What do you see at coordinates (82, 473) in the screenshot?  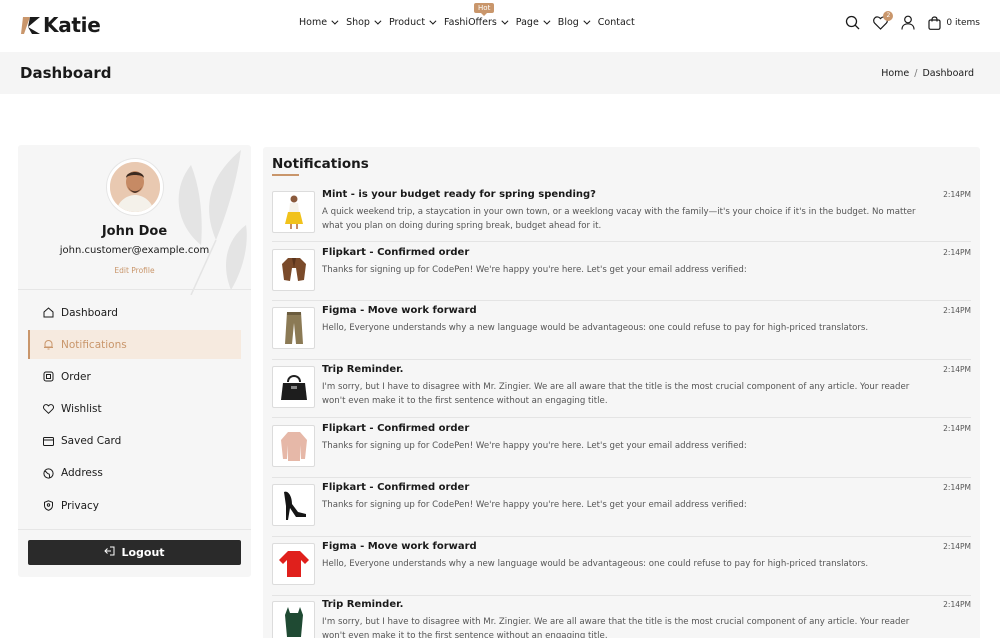 I see `sidebar-item-label: Address` at bounding box center [82, 473].